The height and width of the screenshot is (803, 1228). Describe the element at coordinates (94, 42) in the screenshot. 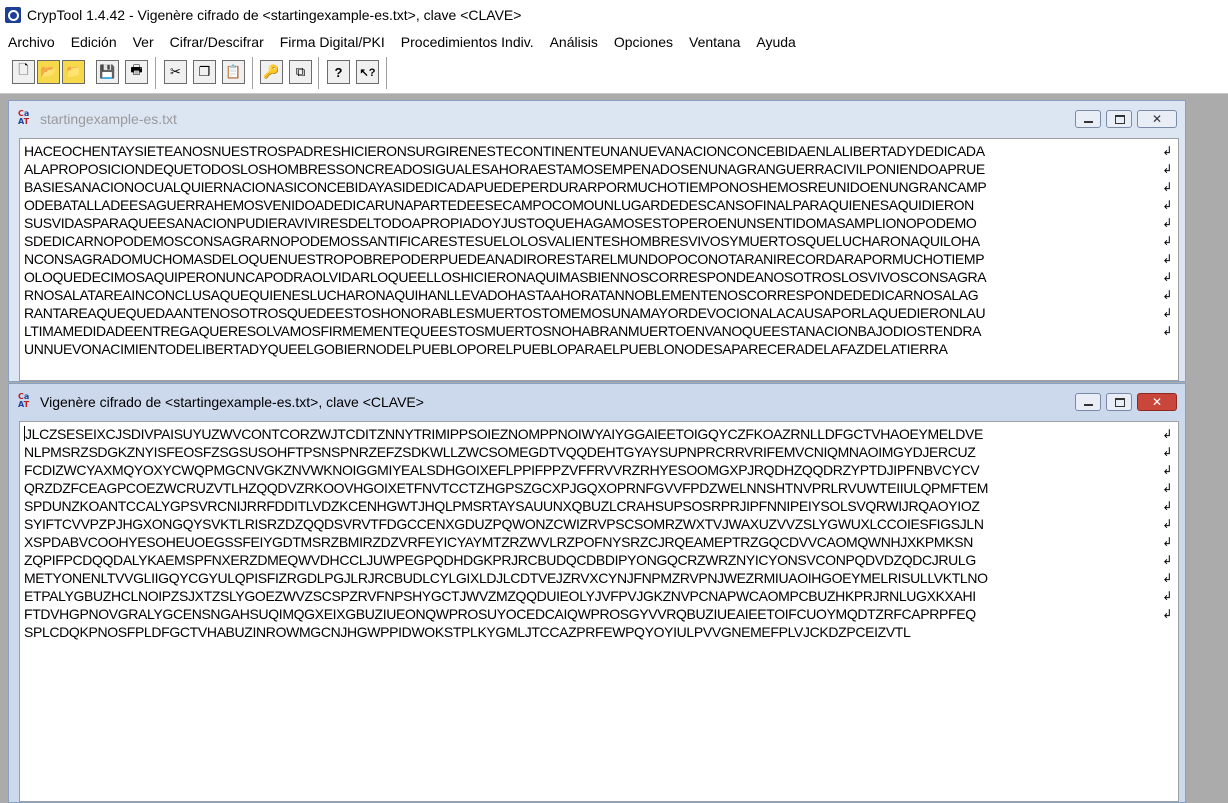

I see `menu-edicion: Edición` at that location.